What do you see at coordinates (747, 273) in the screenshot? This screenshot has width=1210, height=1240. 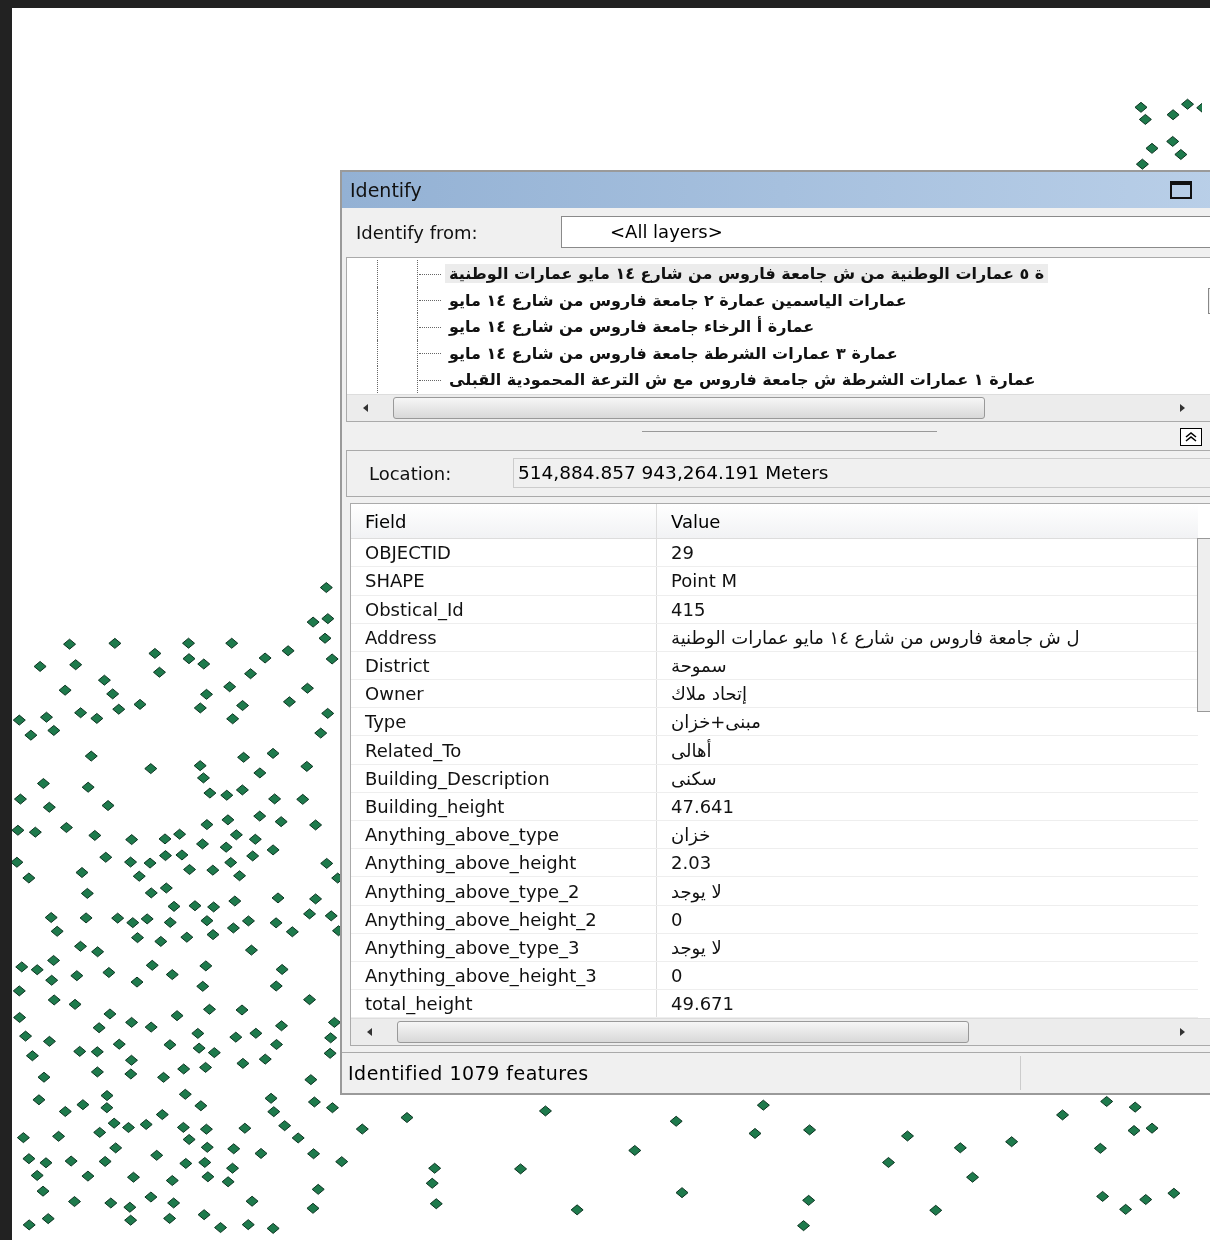 I see `tree-item: ة ٥ عمارات الوطنية من ش جامعة فاروس من شارع ١٤ مايو عمارات الوطنية` at bounding box center [747, 273].